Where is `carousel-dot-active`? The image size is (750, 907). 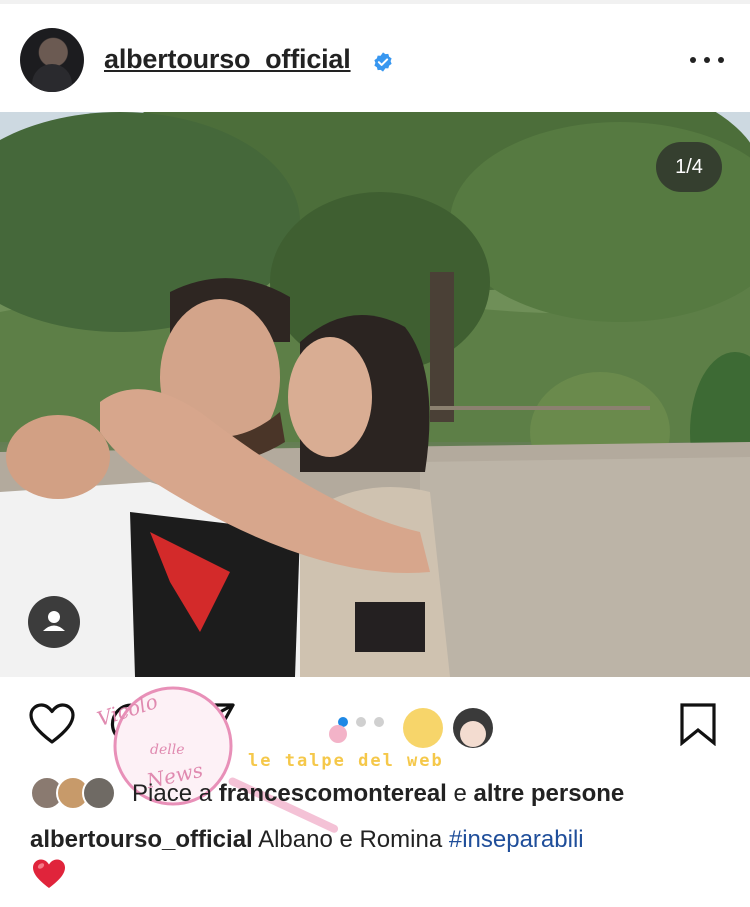
carousel-dot-active is located at coordinates (343, 722).